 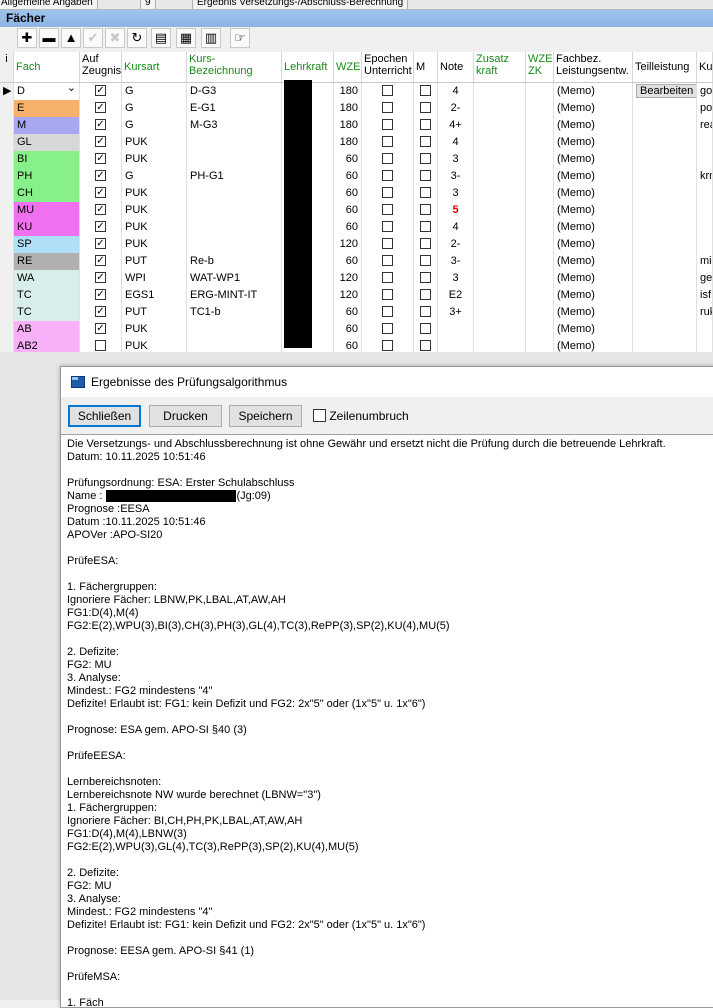 I want to click on cell-fach: AB, so click(x=47, y=329).